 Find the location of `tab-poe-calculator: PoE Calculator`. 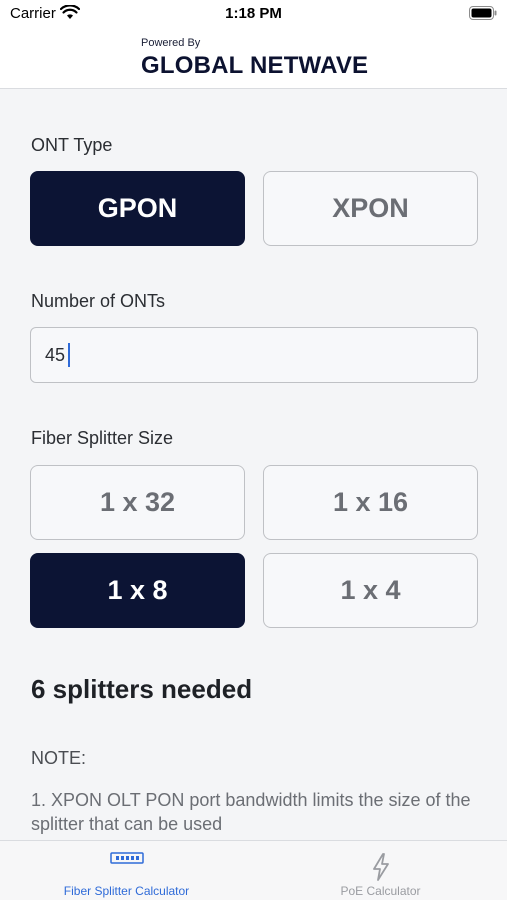

tab-poe-calculator: PoE Calculator is located at coordinates (380, 870).